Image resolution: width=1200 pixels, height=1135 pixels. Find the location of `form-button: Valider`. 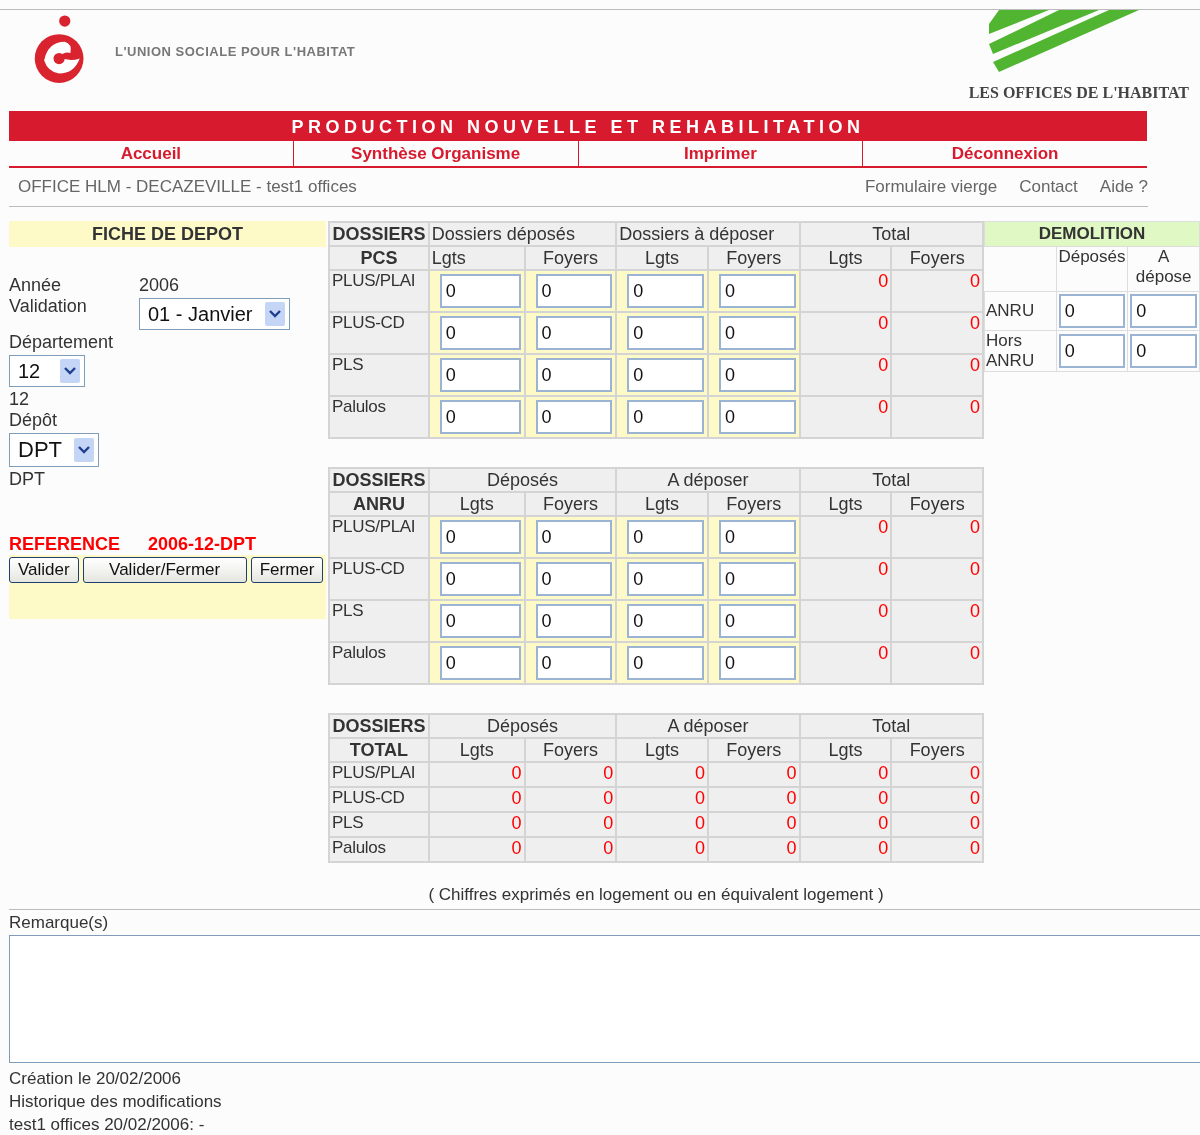

form-button: Valider is located at coordinates (44, 570).